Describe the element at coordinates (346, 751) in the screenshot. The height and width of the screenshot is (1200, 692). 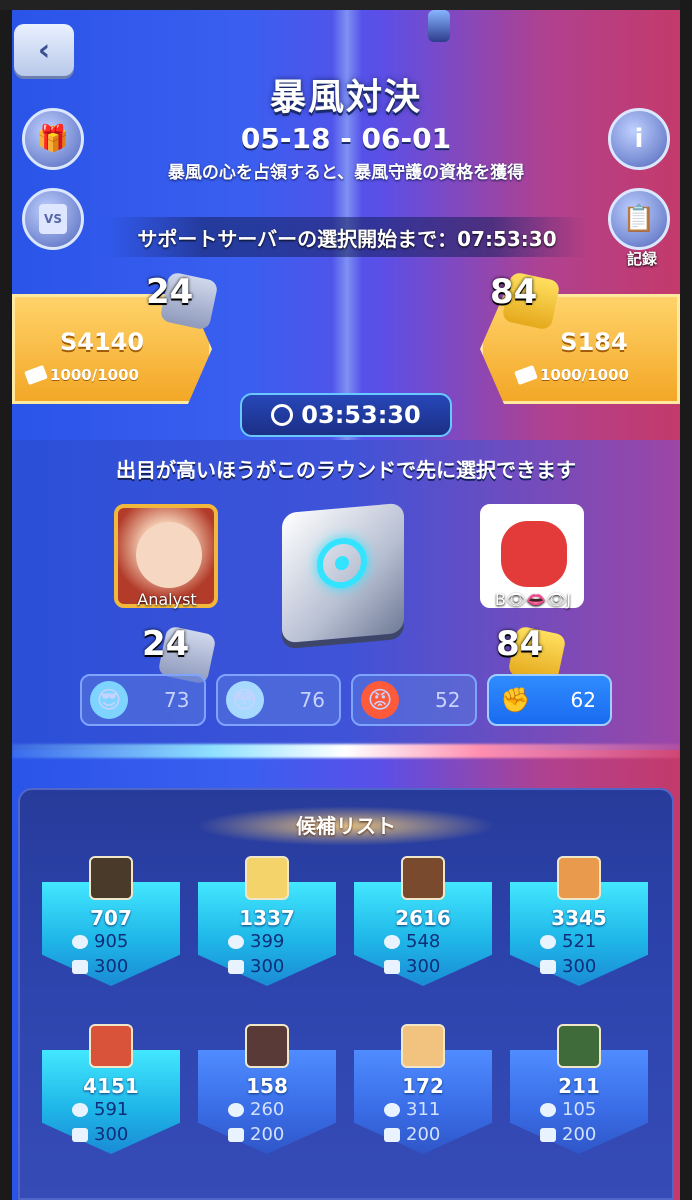
I see `divider` at that location.